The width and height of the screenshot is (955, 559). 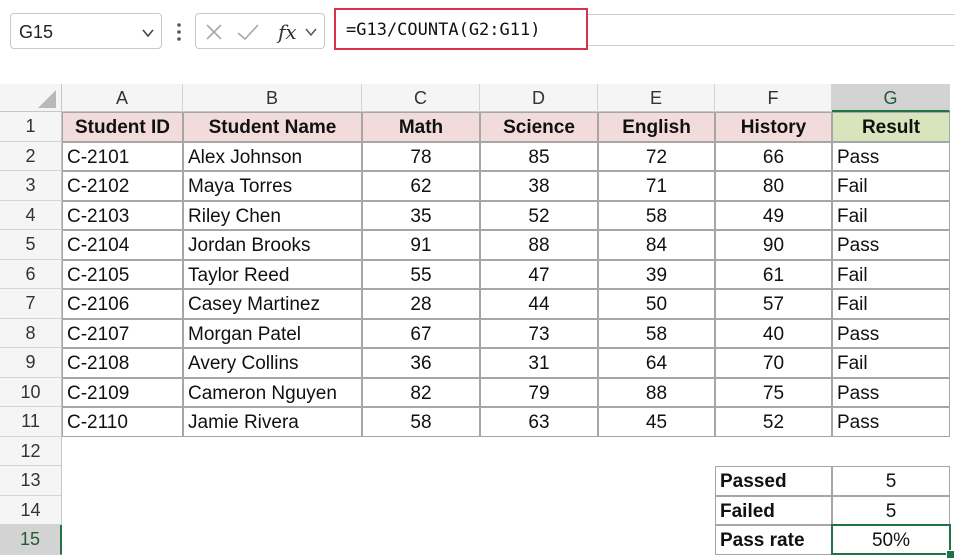 I want to click on table-cell: 50, so click(x=656, y=304).